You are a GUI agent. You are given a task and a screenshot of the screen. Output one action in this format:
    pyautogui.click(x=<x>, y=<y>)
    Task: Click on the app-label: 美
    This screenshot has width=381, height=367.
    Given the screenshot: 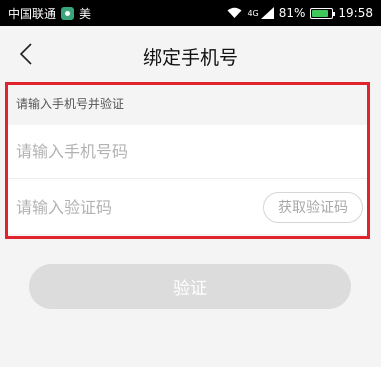 What is the action you would take?
    pyautogui.click(x=85, y=13)
    